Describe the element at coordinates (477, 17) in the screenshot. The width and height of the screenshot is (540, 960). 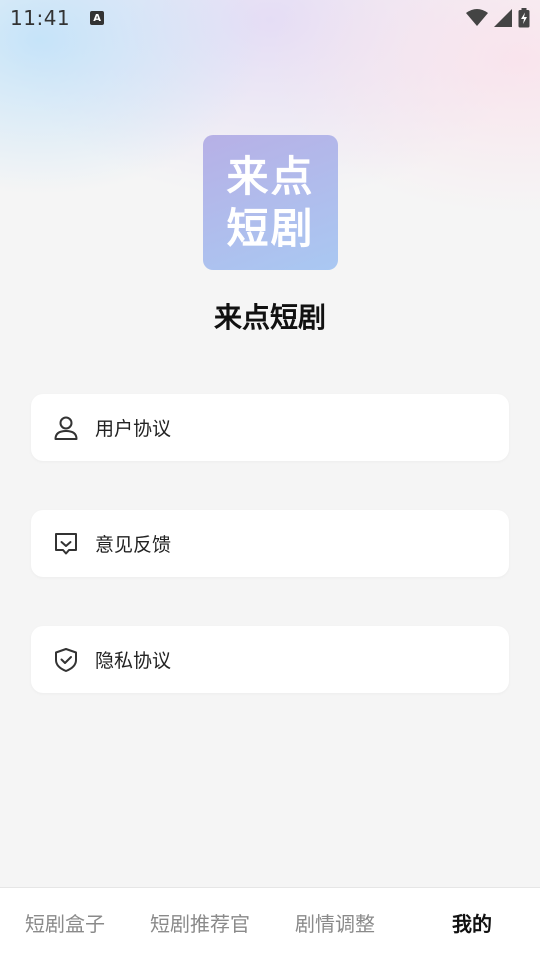
I see `wifi-icon` at that location.